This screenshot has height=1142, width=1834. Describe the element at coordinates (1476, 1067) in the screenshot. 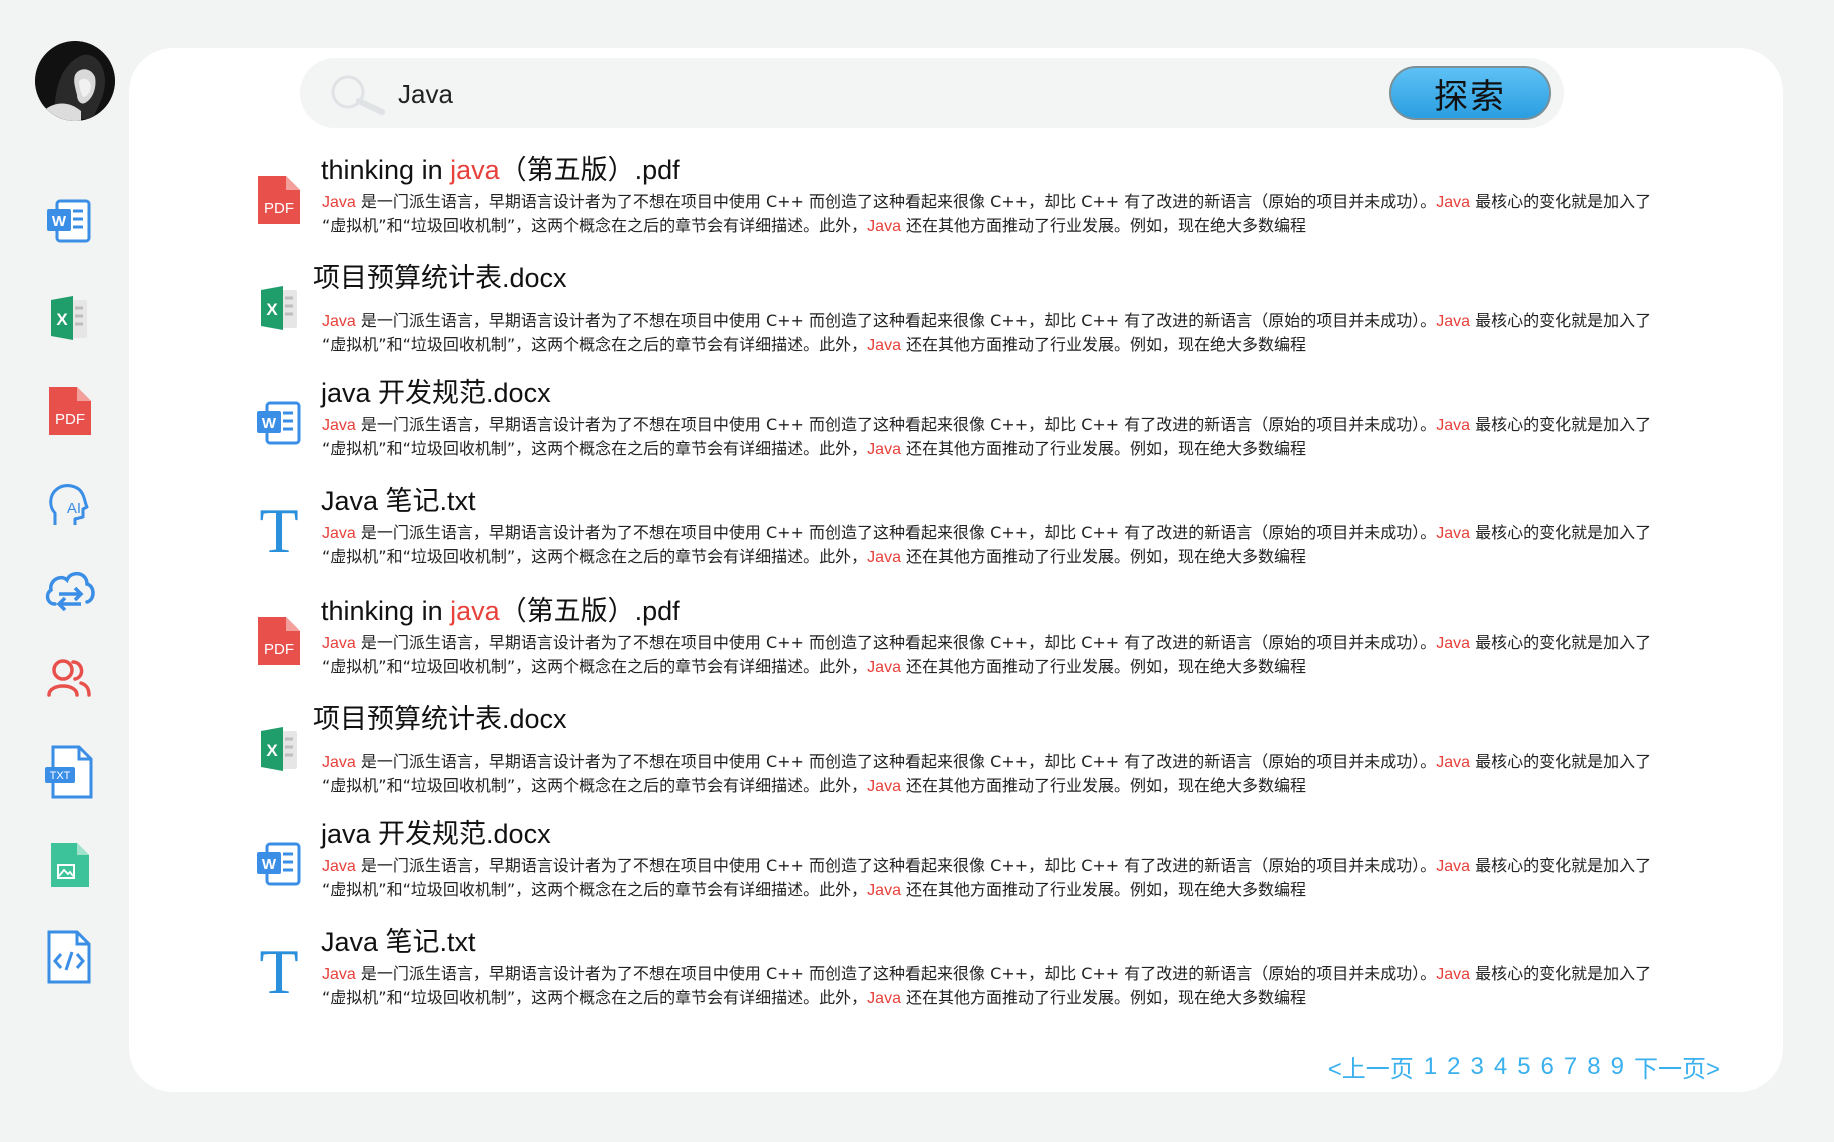

I see `page-link: 3` at that location.